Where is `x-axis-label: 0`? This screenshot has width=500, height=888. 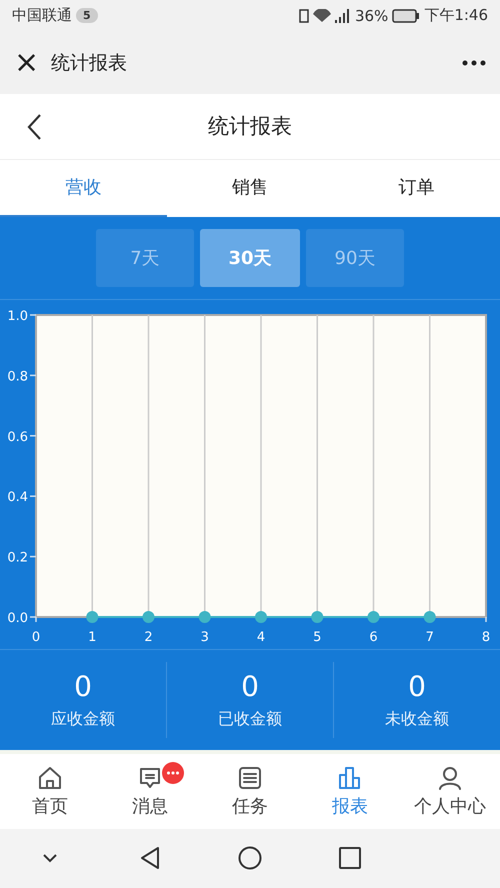 x-axis-label: 0 is located at coordinates (36, 637).